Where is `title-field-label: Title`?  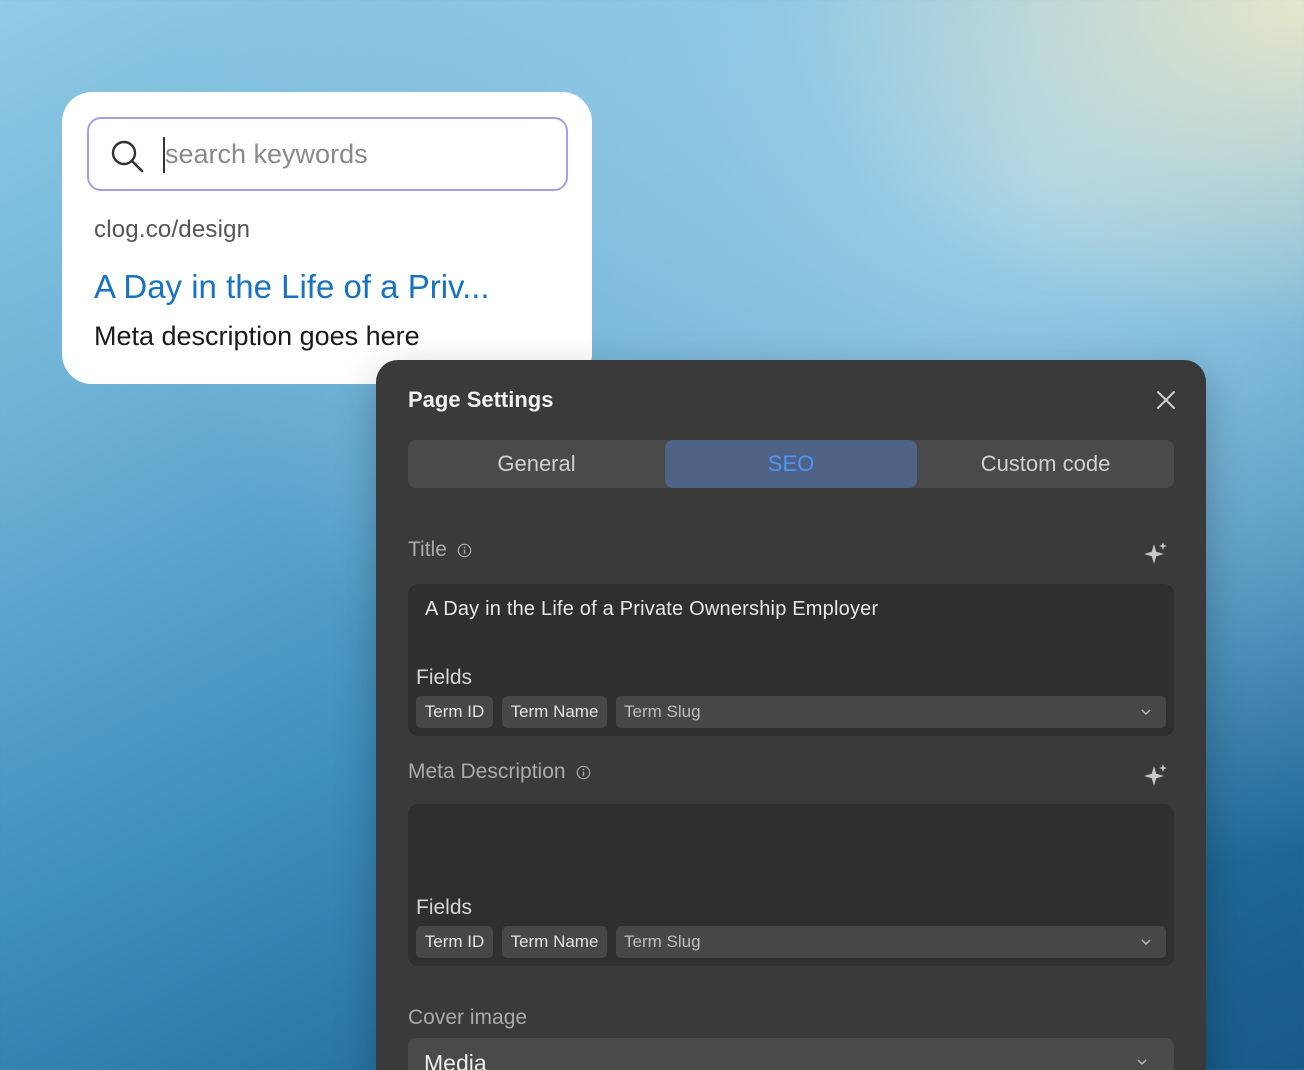 title-field-label: Title is located at coordinates (440, 550).